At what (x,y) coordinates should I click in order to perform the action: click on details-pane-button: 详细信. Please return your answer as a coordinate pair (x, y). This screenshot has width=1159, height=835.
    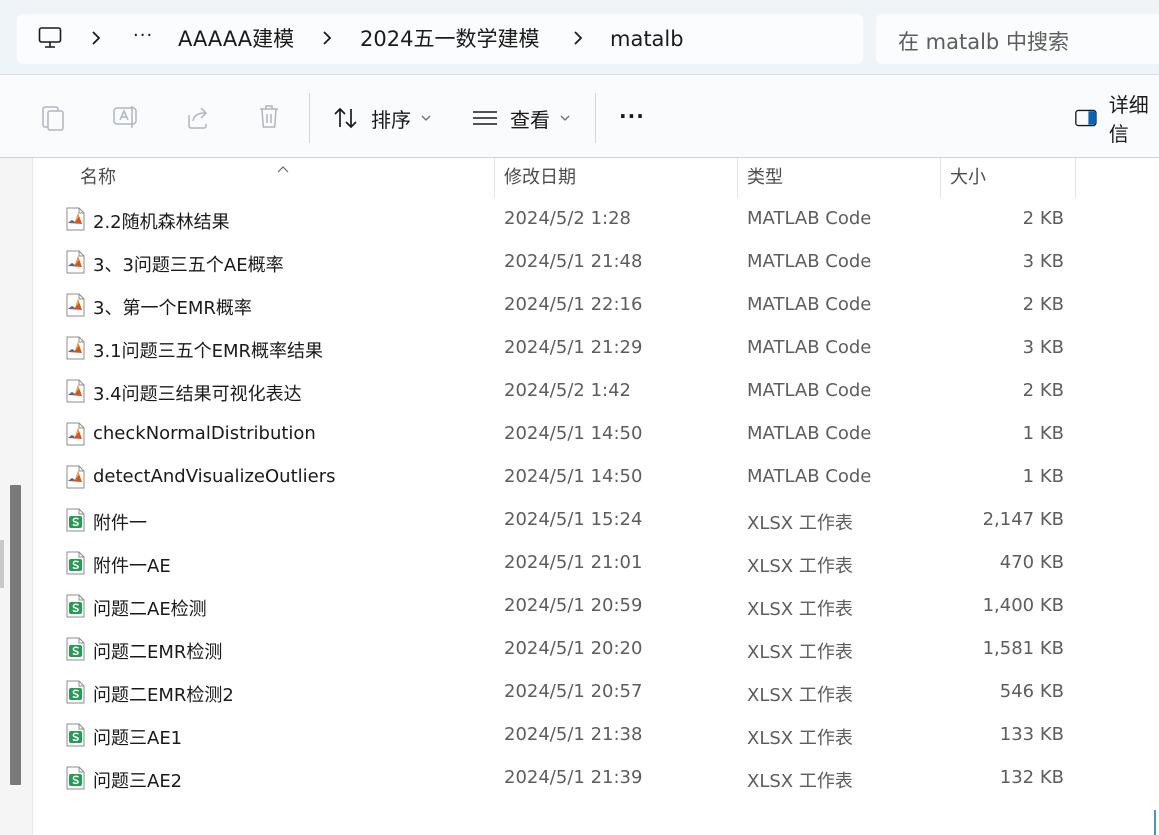
    Looking at the image, I should click on (1117, 119).